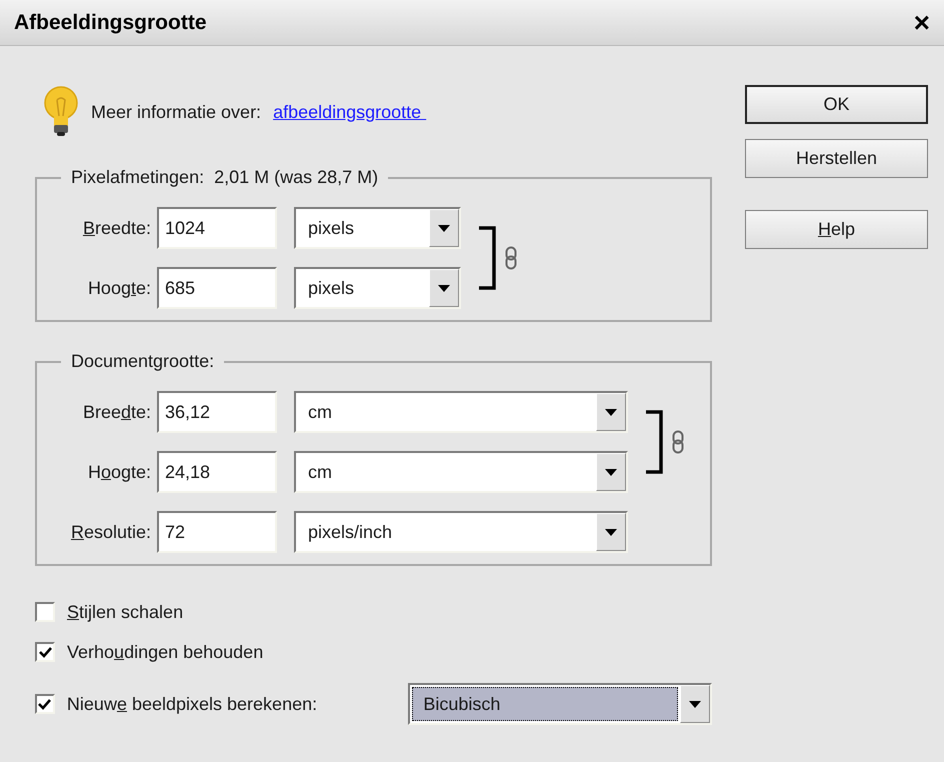  Describe the element at coordinates (296, 177) in the screenshot. I see `size-info: 2,01 M (was 28,7 M)` at that location.